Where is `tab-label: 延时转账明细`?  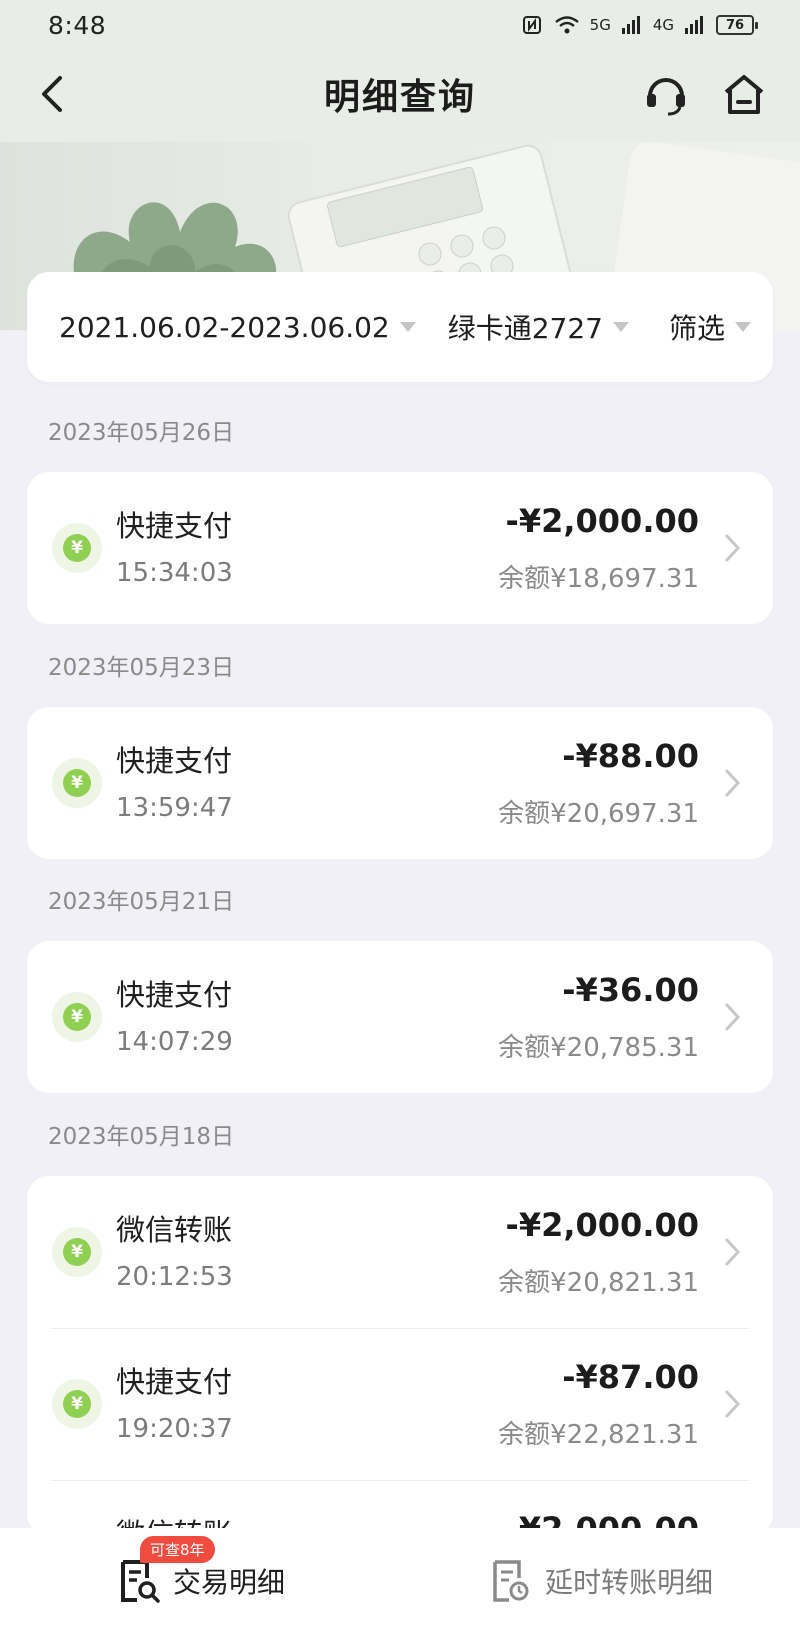
tab-label: 延时转账明细 is located at coordinates (628, 1582).